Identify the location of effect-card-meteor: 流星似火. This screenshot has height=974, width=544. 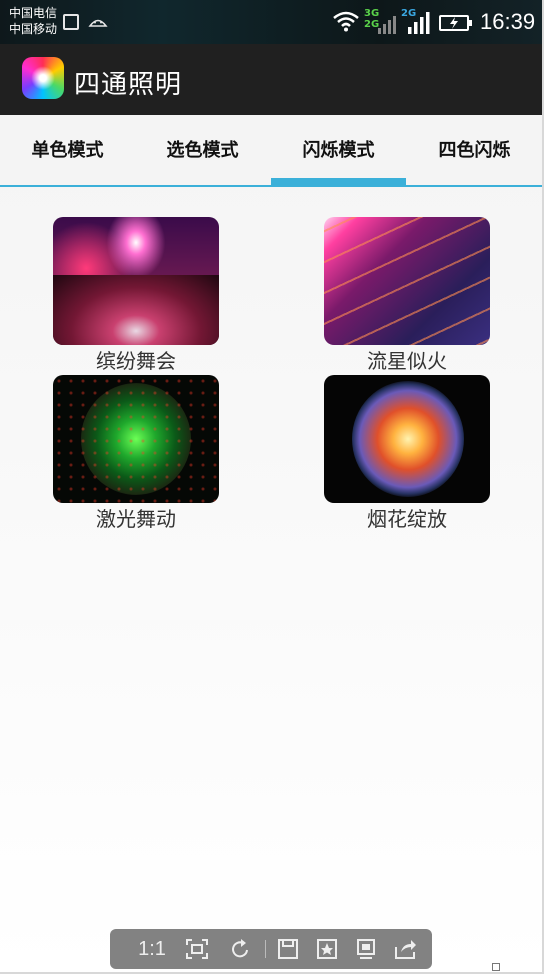
(407, 295).